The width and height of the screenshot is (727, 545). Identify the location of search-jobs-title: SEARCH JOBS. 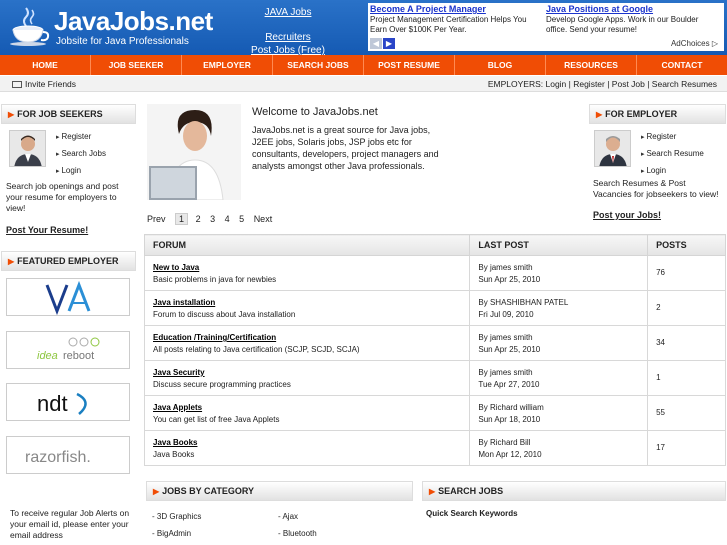
(471, 491).